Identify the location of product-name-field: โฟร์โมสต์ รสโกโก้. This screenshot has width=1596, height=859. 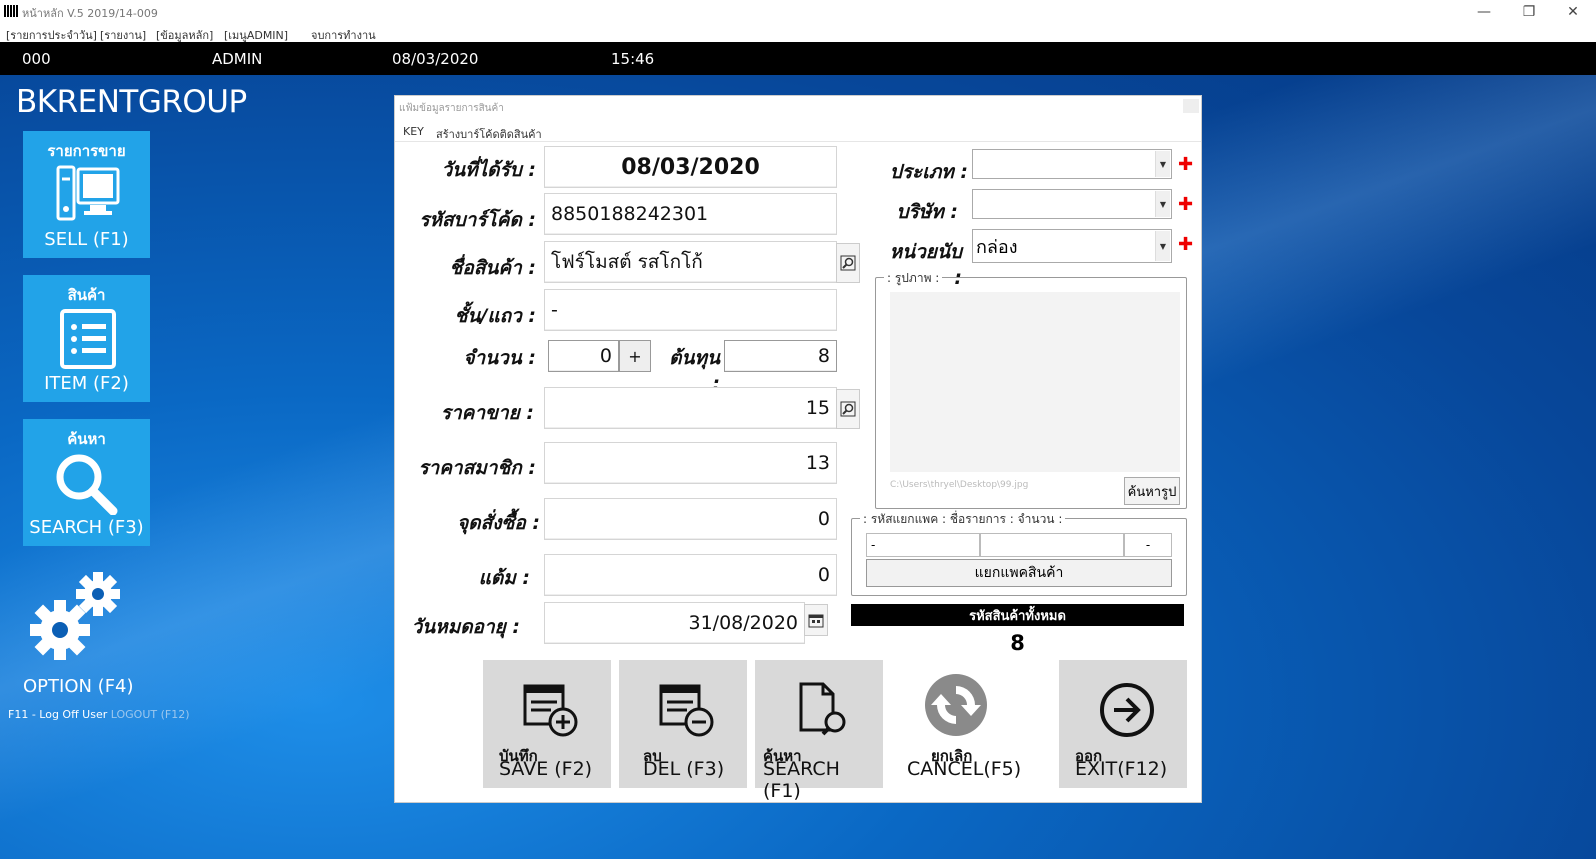
(690, 262).